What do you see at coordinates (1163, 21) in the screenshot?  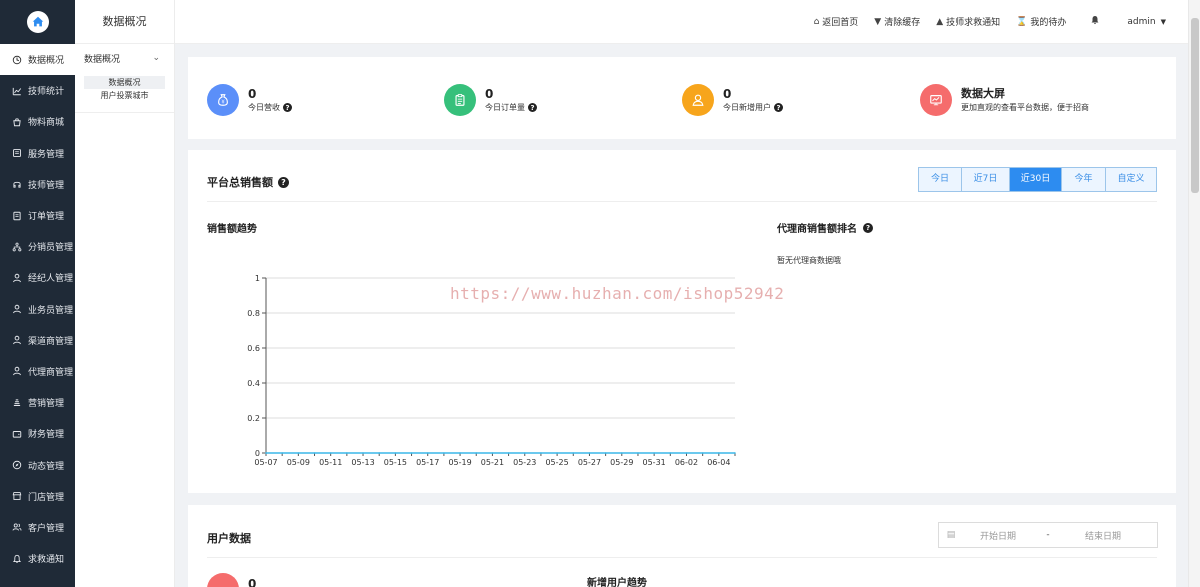 I see `caret-down-icon: ▼` at bounding box center [1163, 21].